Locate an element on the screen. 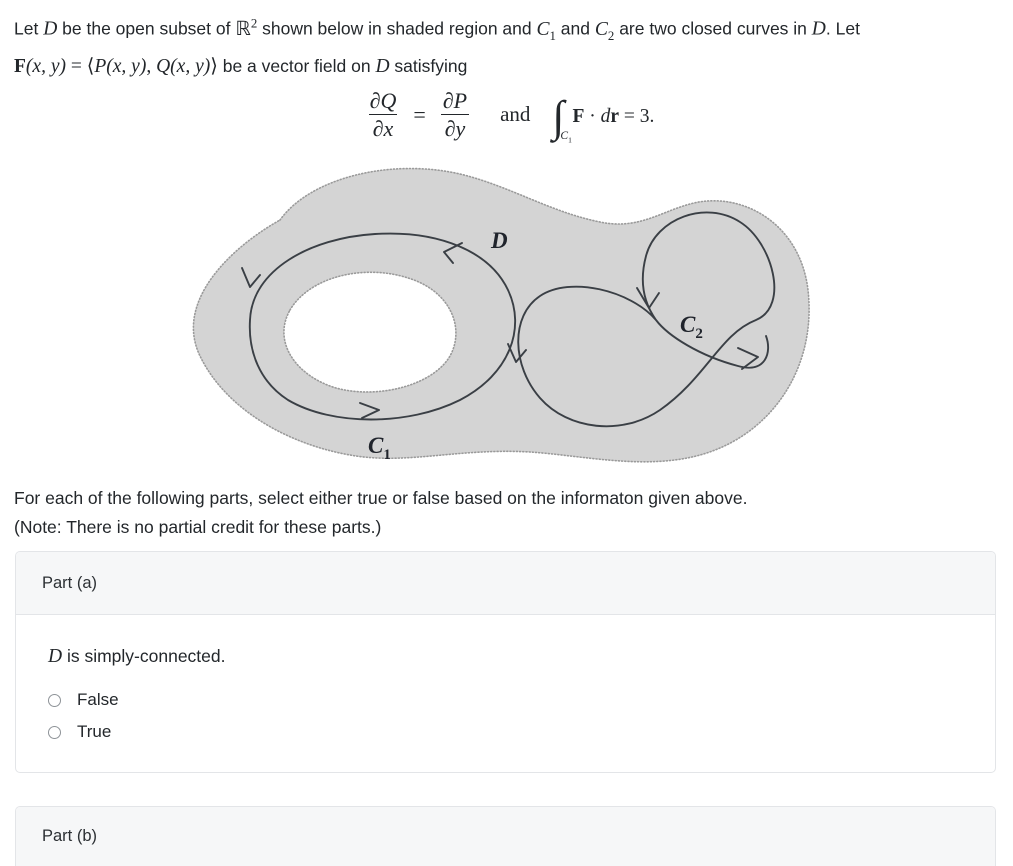 Image resolution: width=1013 pixels, height=866 pixels. math-C2-letter: C is located at coordinates (601, 29).